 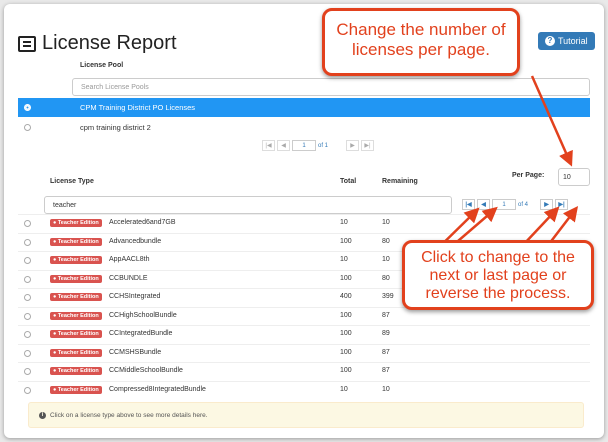 I want to click on license-name: Advancedbundle, so click(x=135, y=241).